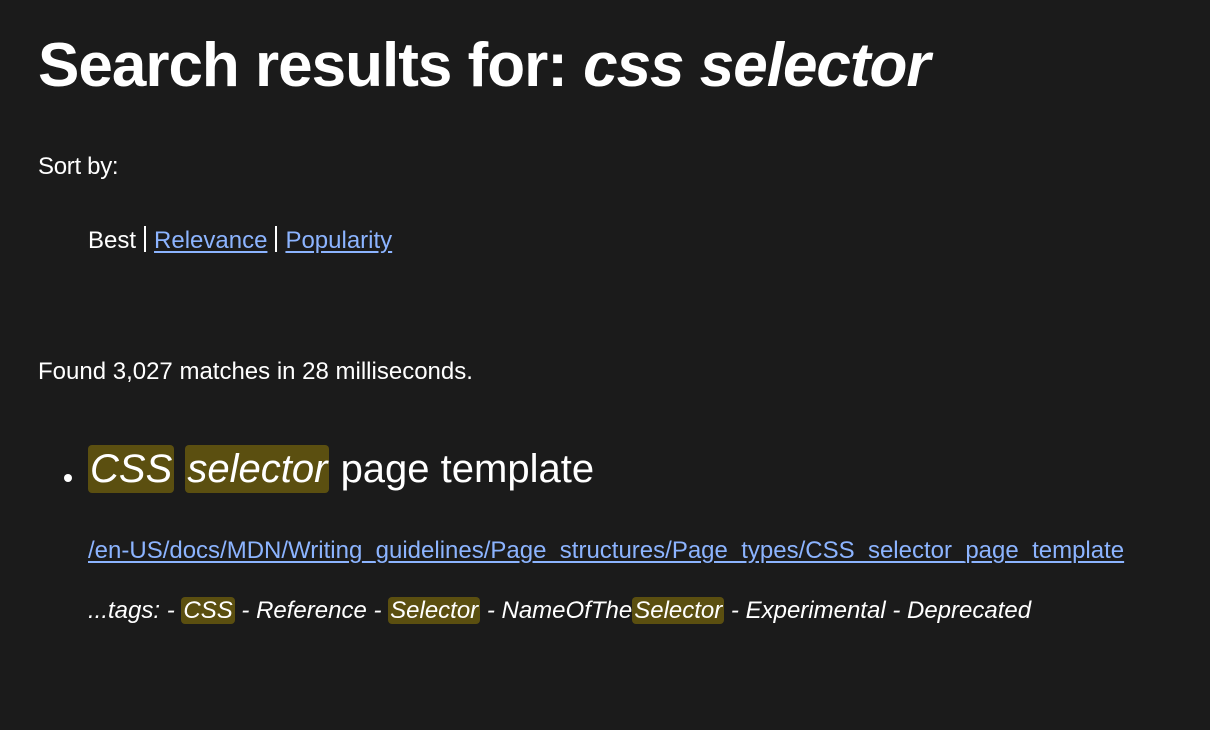 Image resolution: width=1210 pixels, height=730 pixels. I want to click on results-summary: Found 3,027 matches in 28 milliseconds., so click(255, 371).